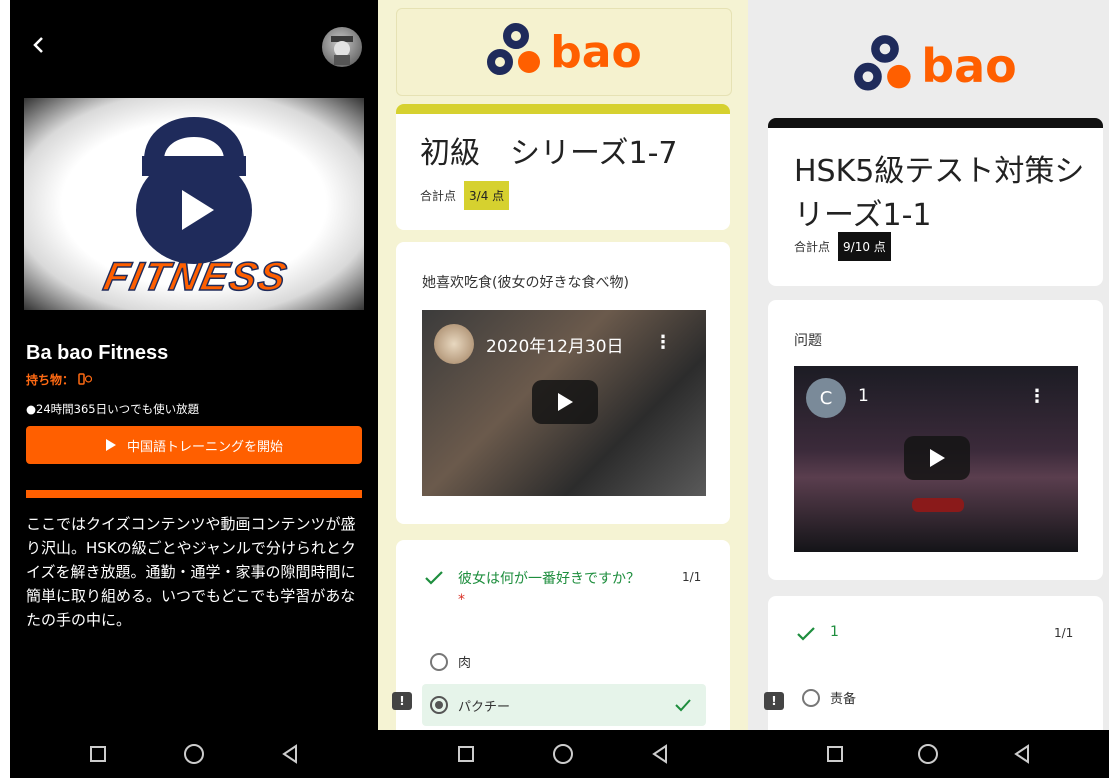 Image resolution: width=1109 pixels, height=778 pixels. I want to click on smartphone-icon, so click(85, 379).